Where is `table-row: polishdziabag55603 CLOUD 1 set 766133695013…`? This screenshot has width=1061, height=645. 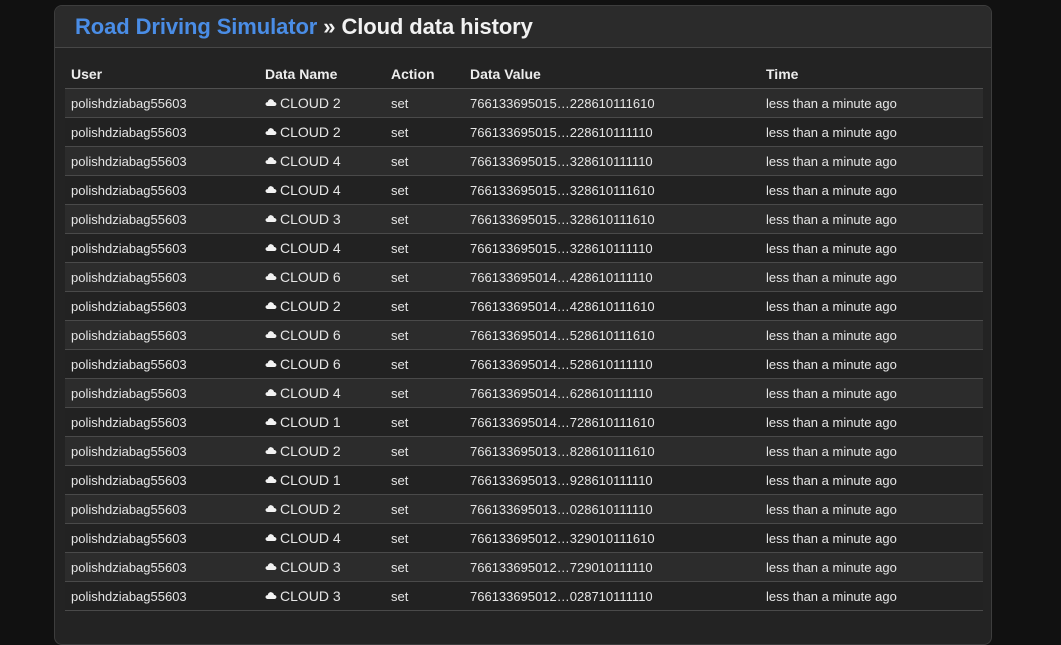
table-row: polishdziabag55603 CLOUD 1 set 766133695013… is located at coordinates (524, 480).